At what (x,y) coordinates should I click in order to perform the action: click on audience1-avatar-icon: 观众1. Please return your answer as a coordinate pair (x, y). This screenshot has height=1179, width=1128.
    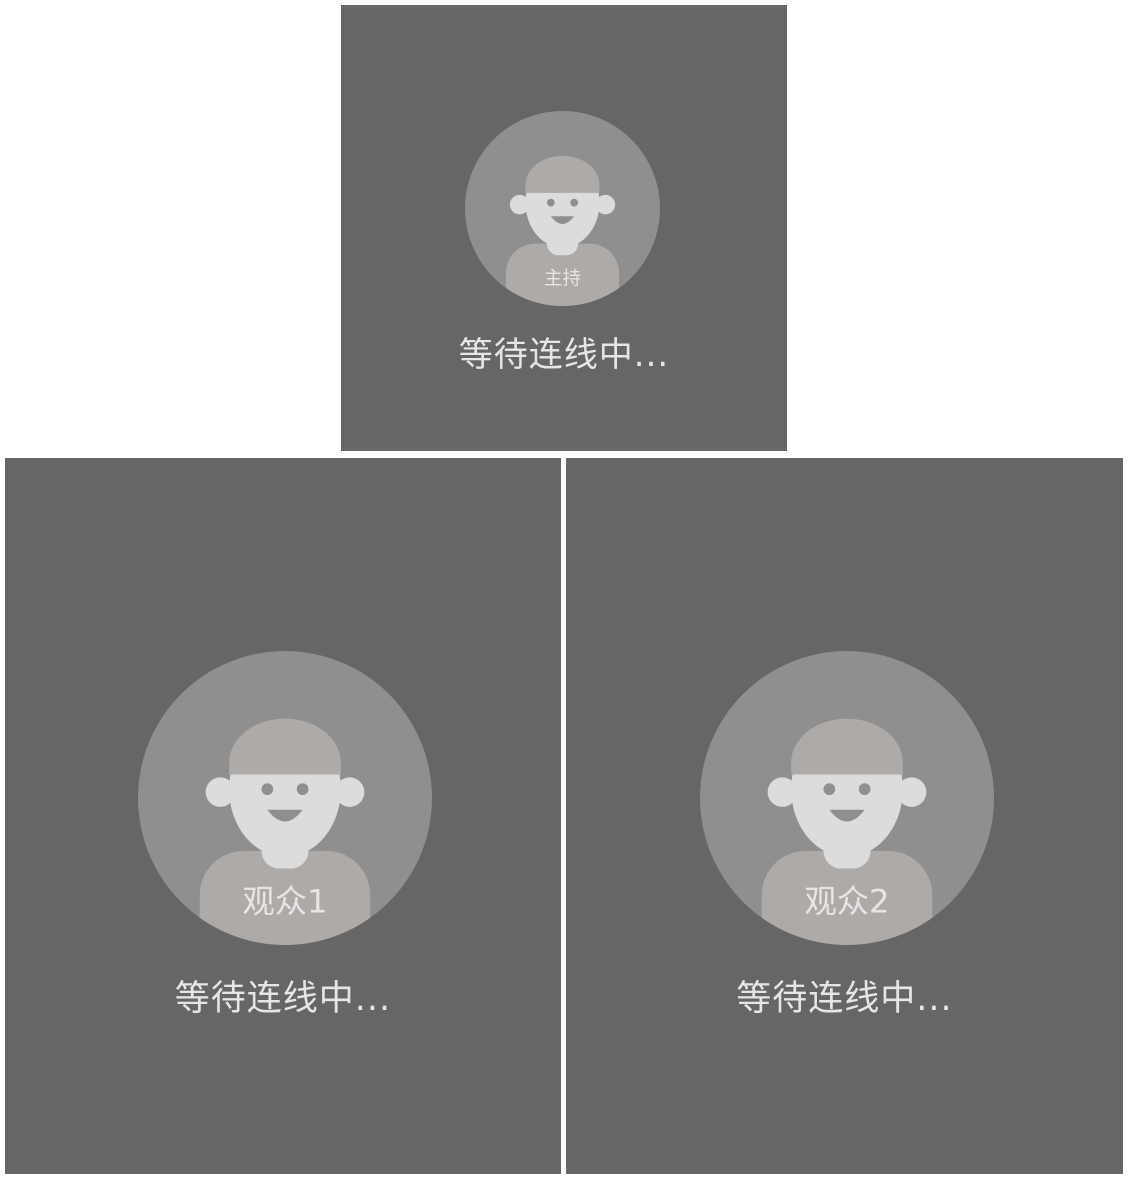
    Looking at the image, I should click on (285, 798).